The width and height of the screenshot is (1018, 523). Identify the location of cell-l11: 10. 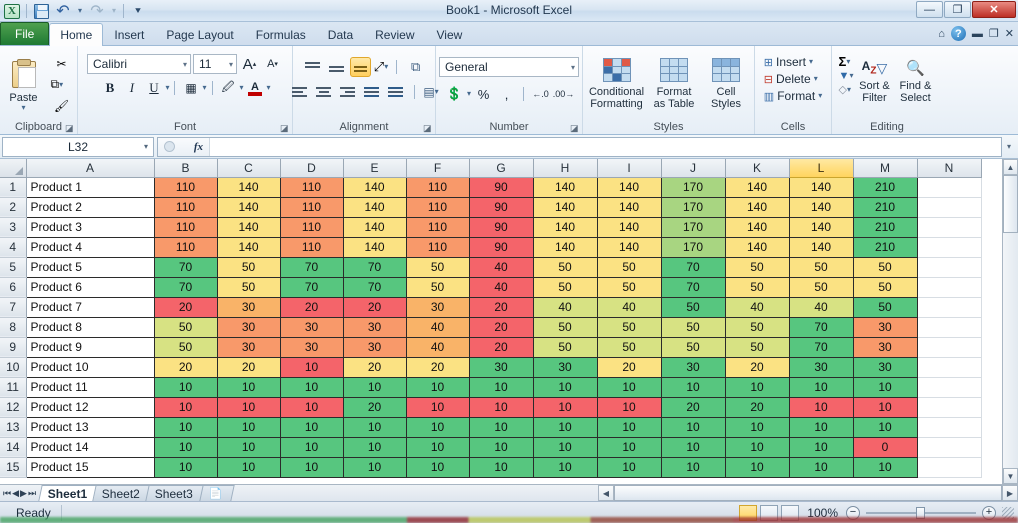
(821, 387).